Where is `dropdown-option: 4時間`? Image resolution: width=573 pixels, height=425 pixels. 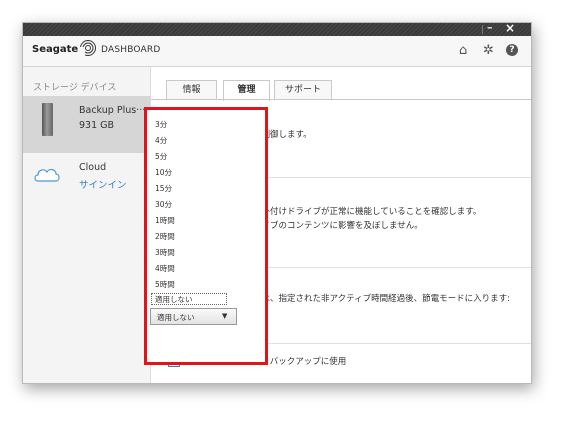
dropdown-option: 4時間 is located at coordinates (165, 268).